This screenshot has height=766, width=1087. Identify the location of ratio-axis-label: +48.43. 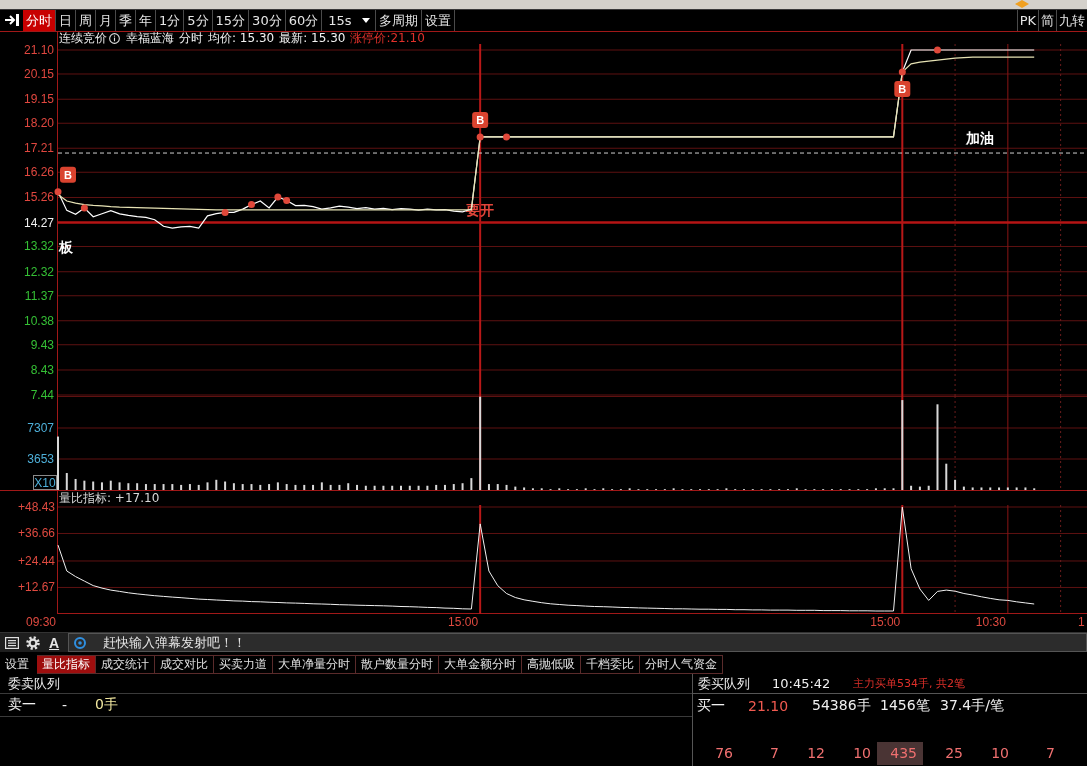
(36, 507).